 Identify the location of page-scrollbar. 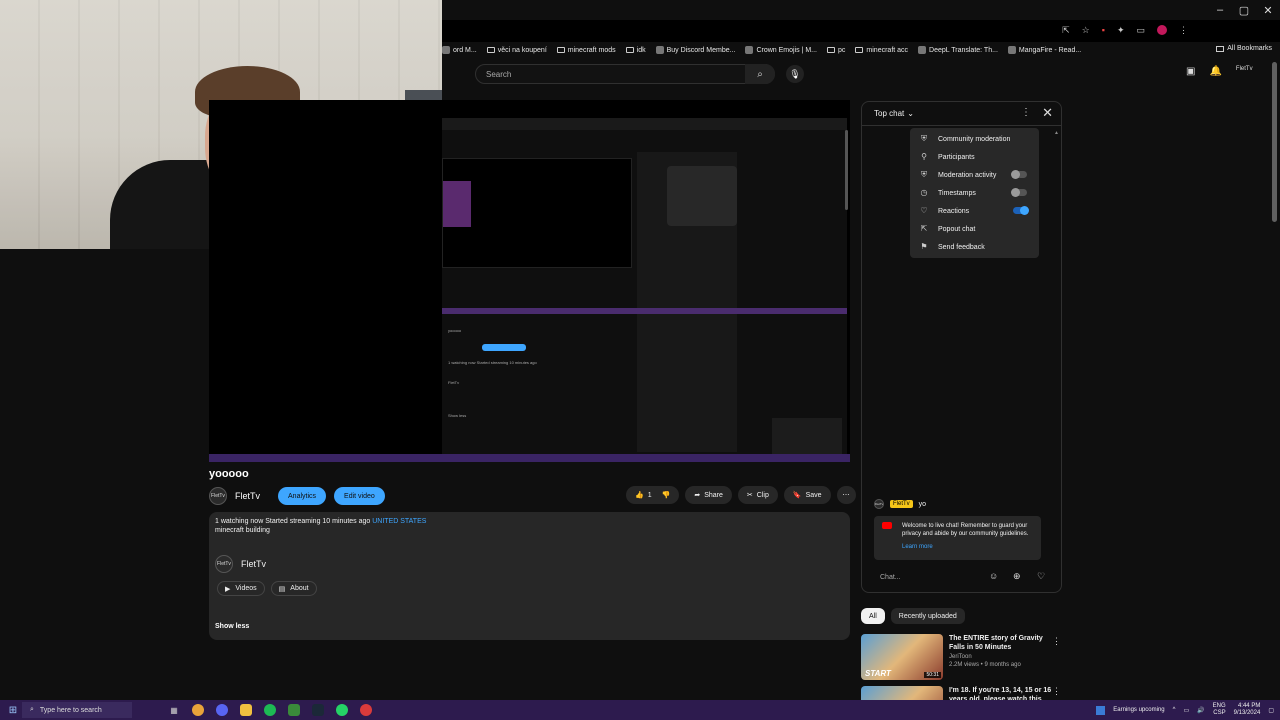
(1274, 142).